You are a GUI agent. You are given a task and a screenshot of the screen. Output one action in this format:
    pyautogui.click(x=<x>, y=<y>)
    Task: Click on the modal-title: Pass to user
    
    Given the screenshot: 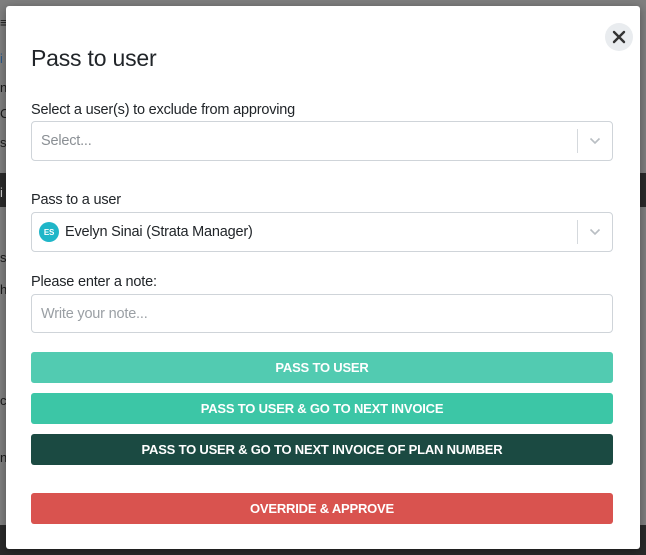 What is the action you would take?
    pyautogui.click(x=94, y=58)
    